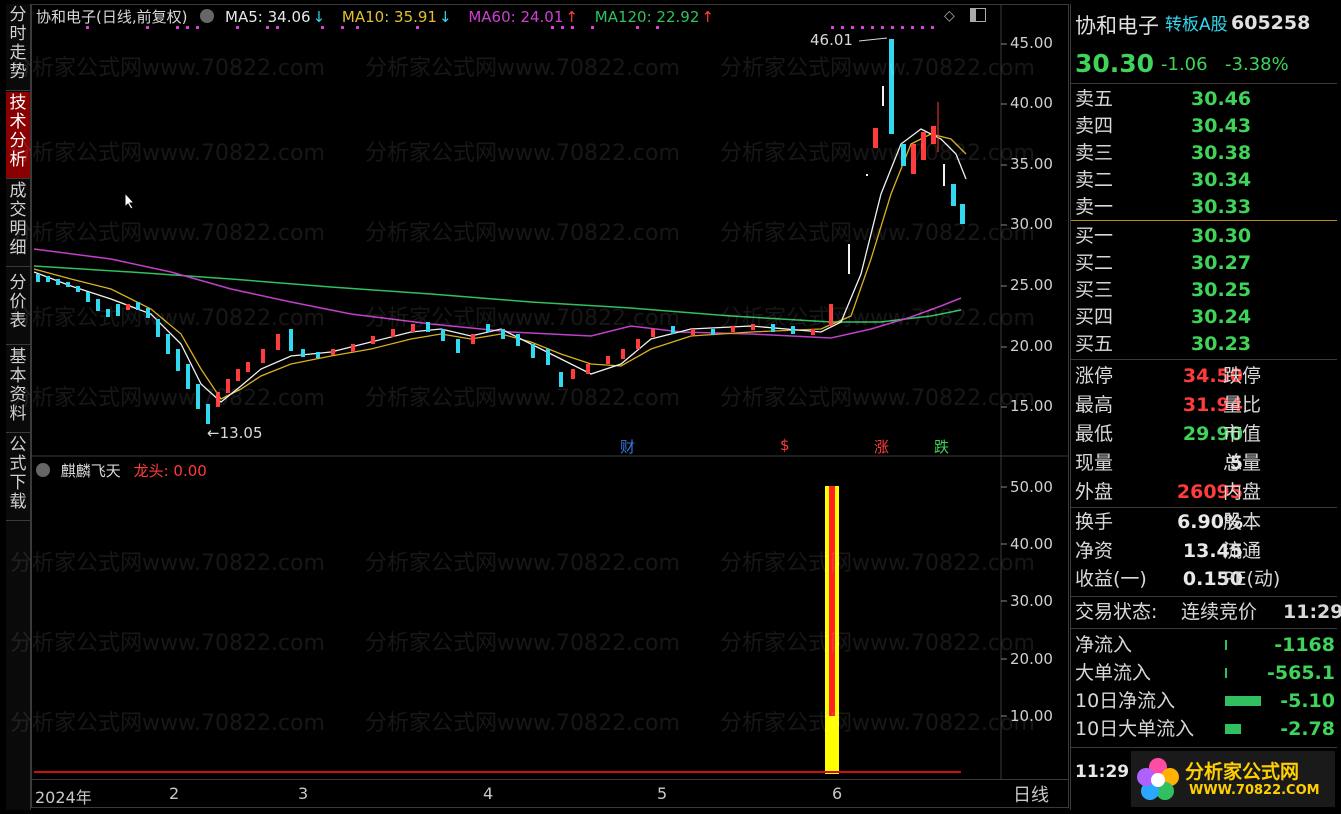 The image size is (1341, 814). Describe the element at coordinates (1094, 263) in the screenshot. I see `bid-label: 买二` at that location.